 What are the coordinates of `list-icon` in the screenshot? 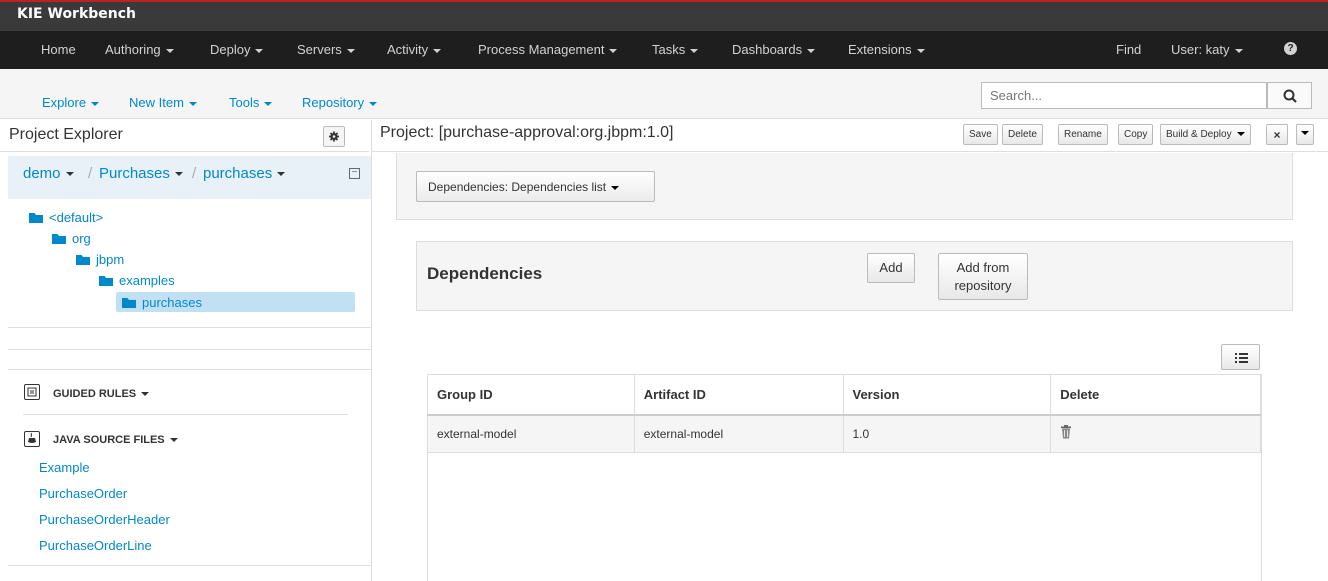 It's located at (1241, 358).